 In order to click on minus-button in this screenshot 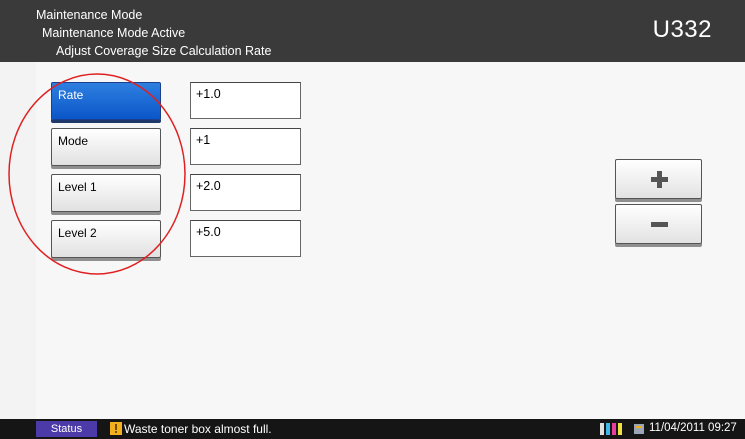, I will do `click(658, 224)`.